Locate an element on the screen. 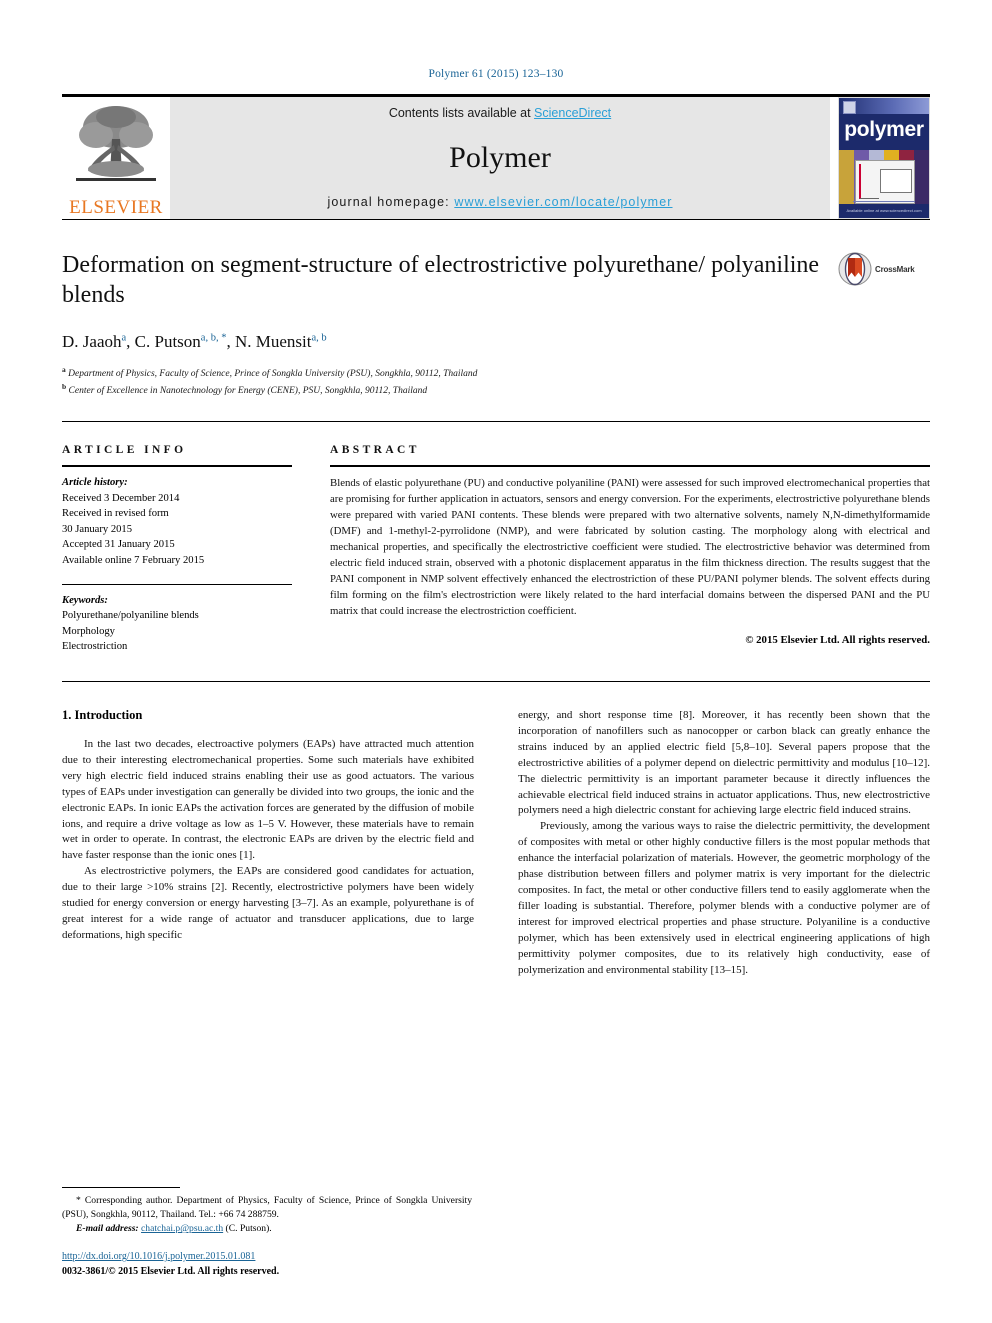  elsevier-logo: ELSEVIER is located at coordinates (116, 158).